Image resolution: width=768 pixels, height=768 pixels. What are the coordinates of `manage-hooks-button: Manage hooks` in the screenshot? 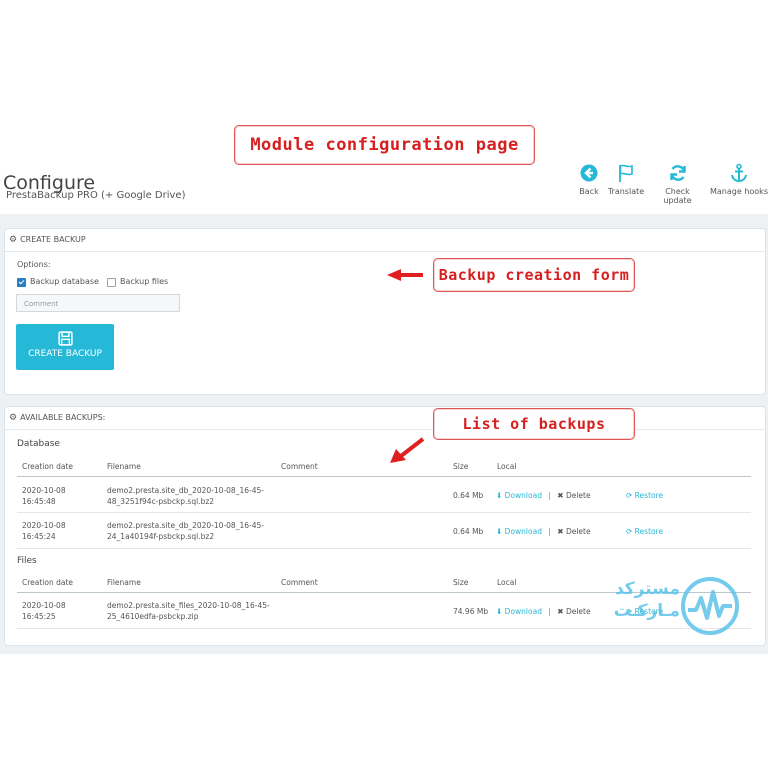 It's located at (739, 179).